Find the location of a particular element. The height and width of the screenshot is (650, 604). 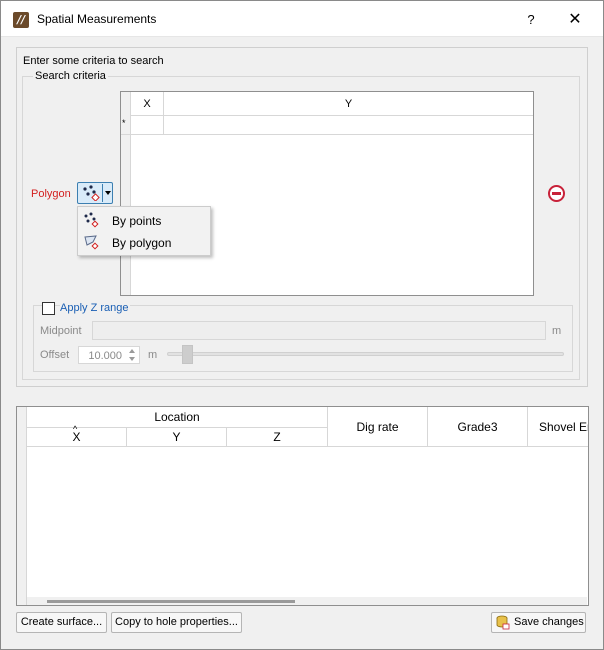

polygon-mode-button is located at coordinates (95, 193).